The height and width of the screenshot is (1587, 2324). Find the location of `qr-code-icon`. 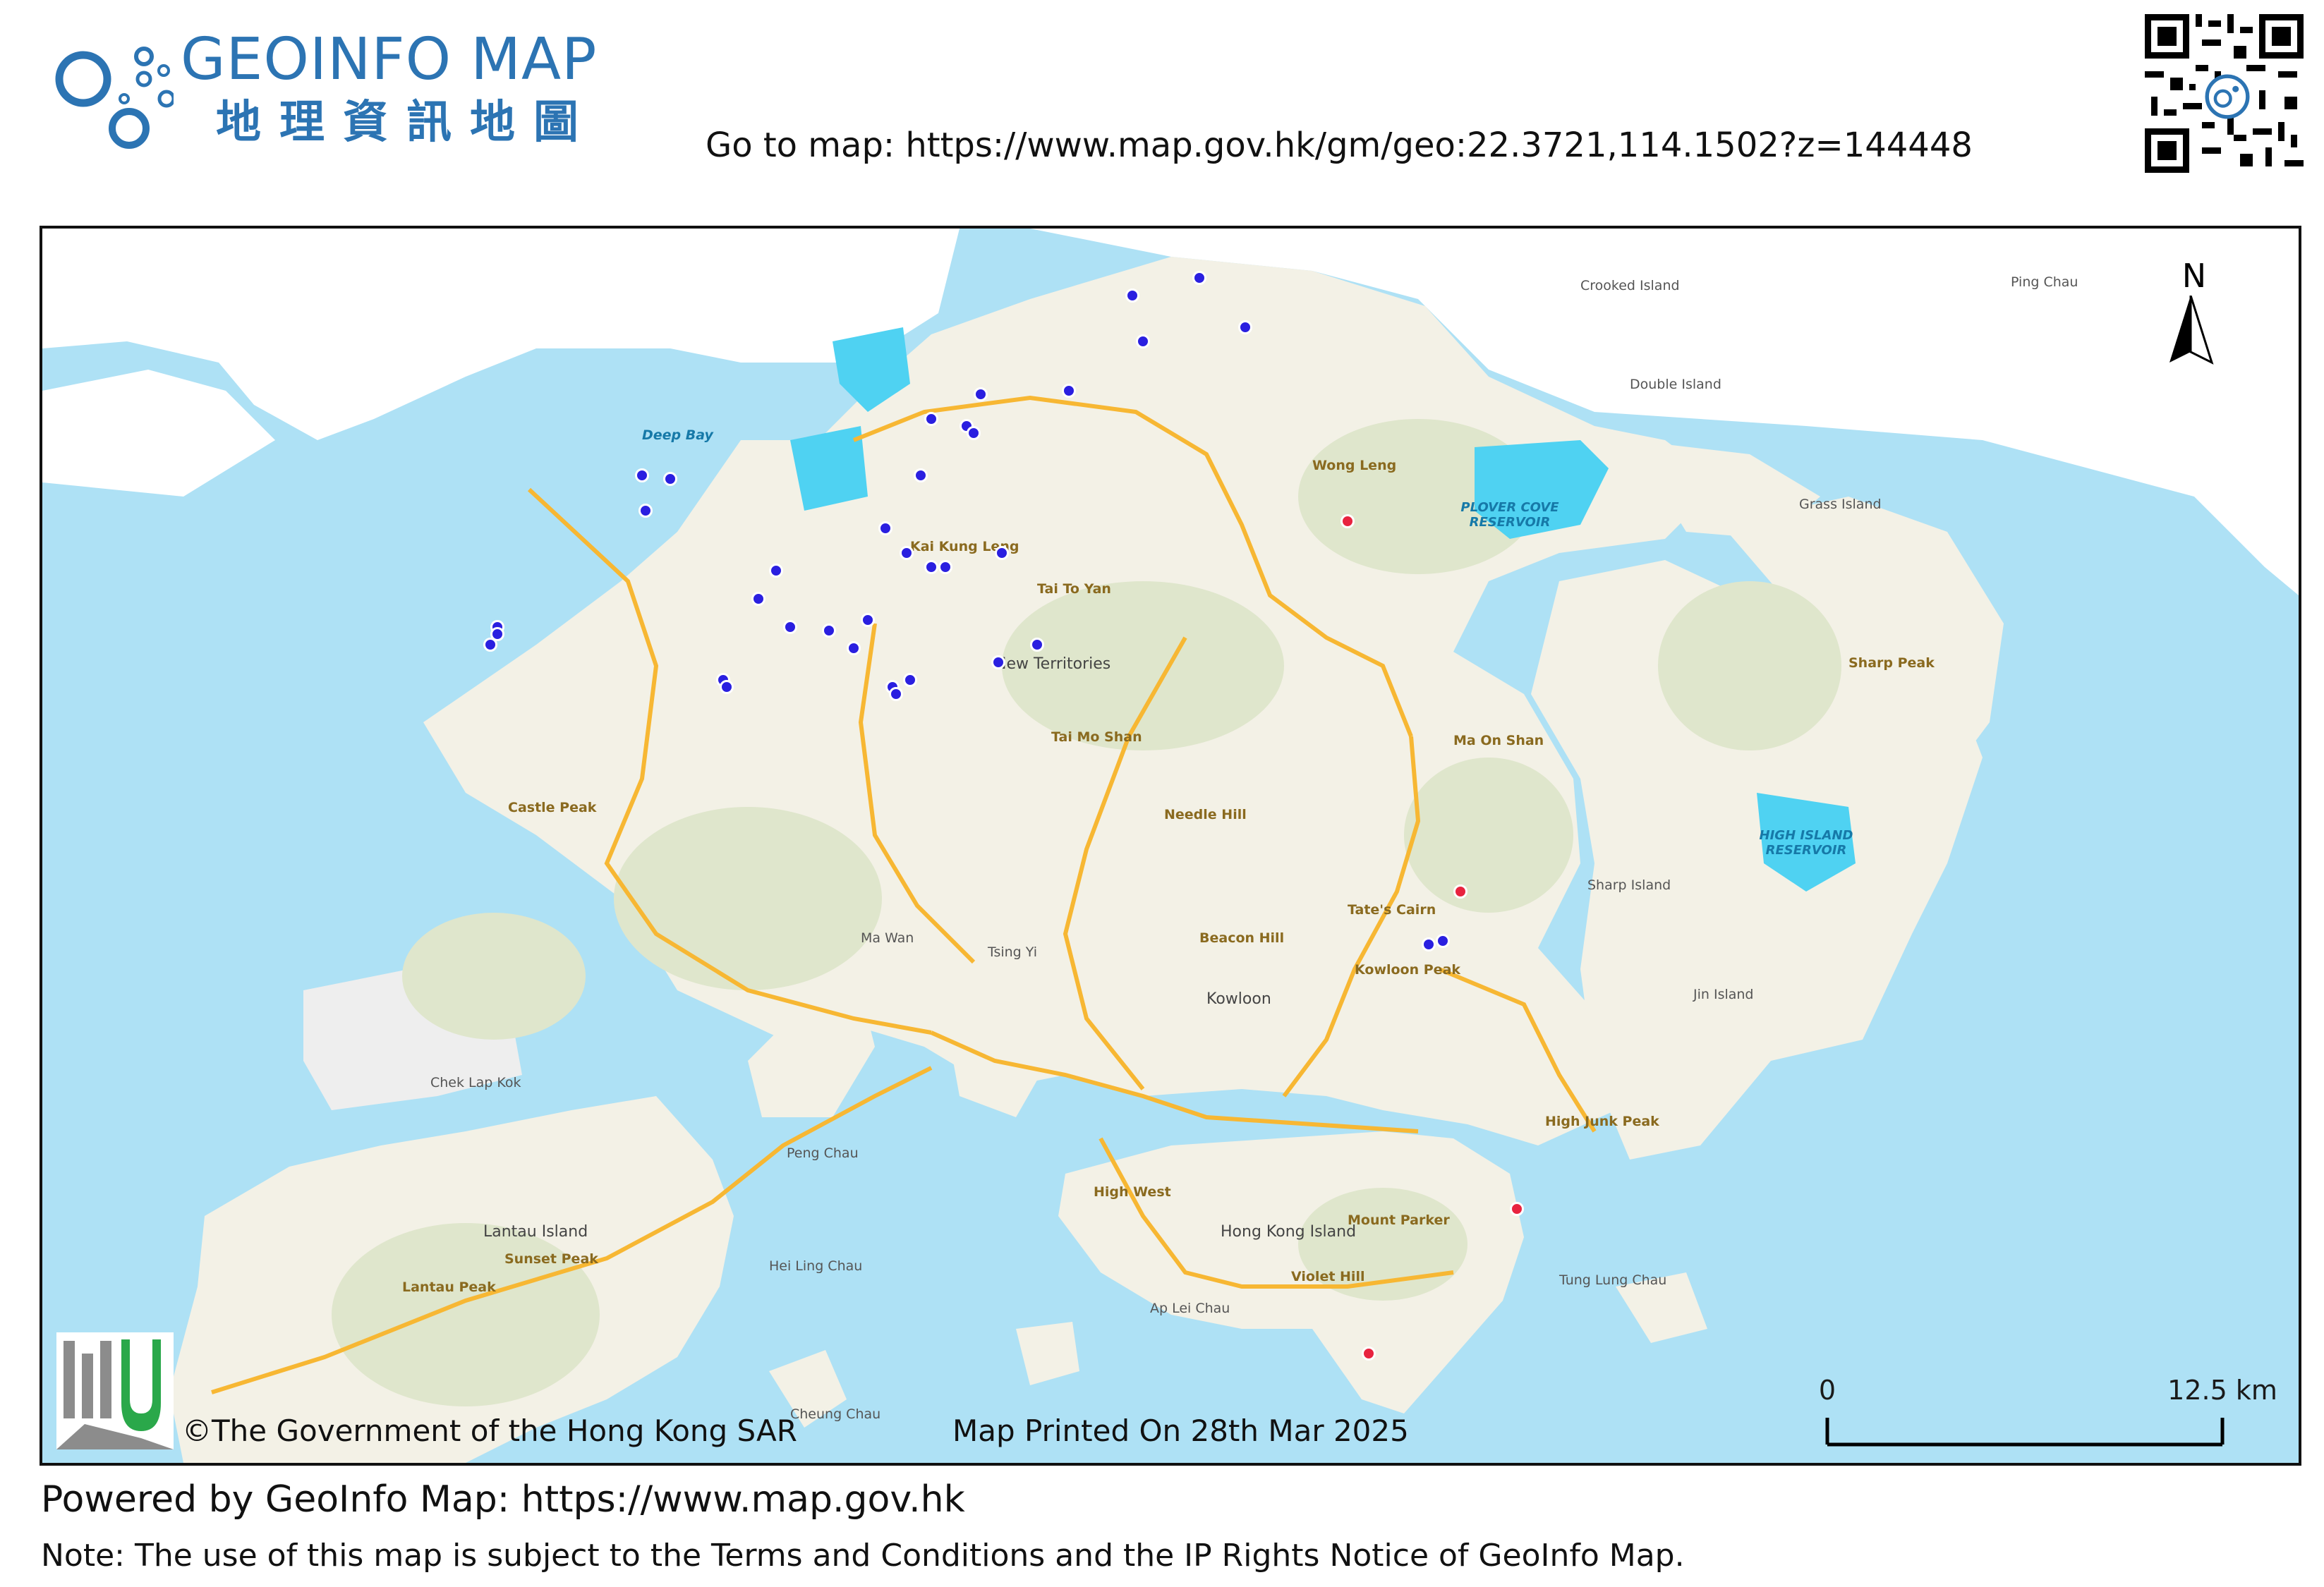

qr-code-icon is located at coordinates (2224, 93).